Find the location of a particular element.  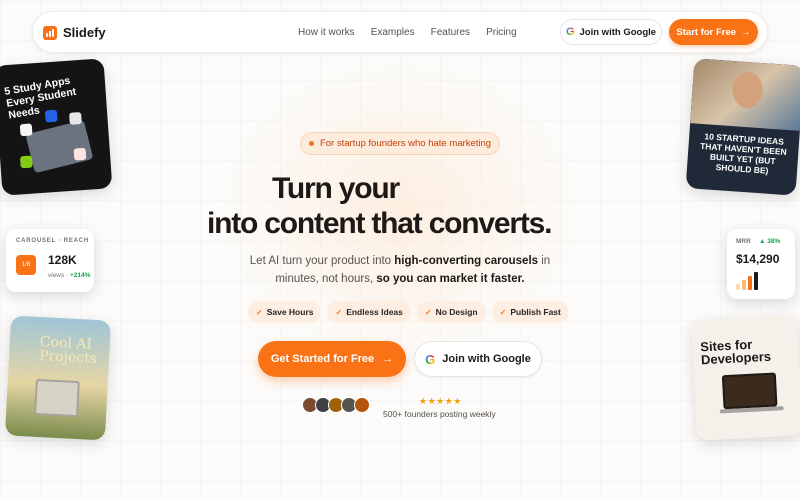

nav-link-features: Features is located at coordinates (450, 32).